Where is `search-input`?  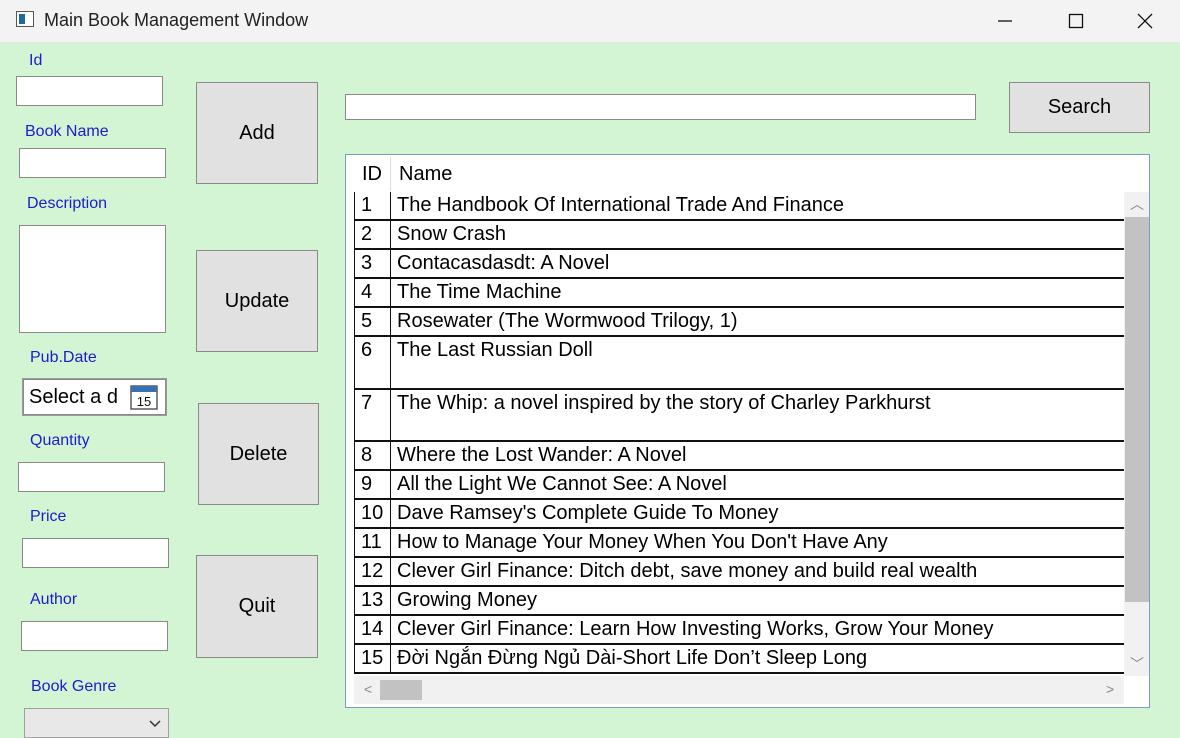 search-input is located at coordinates (660, 107).